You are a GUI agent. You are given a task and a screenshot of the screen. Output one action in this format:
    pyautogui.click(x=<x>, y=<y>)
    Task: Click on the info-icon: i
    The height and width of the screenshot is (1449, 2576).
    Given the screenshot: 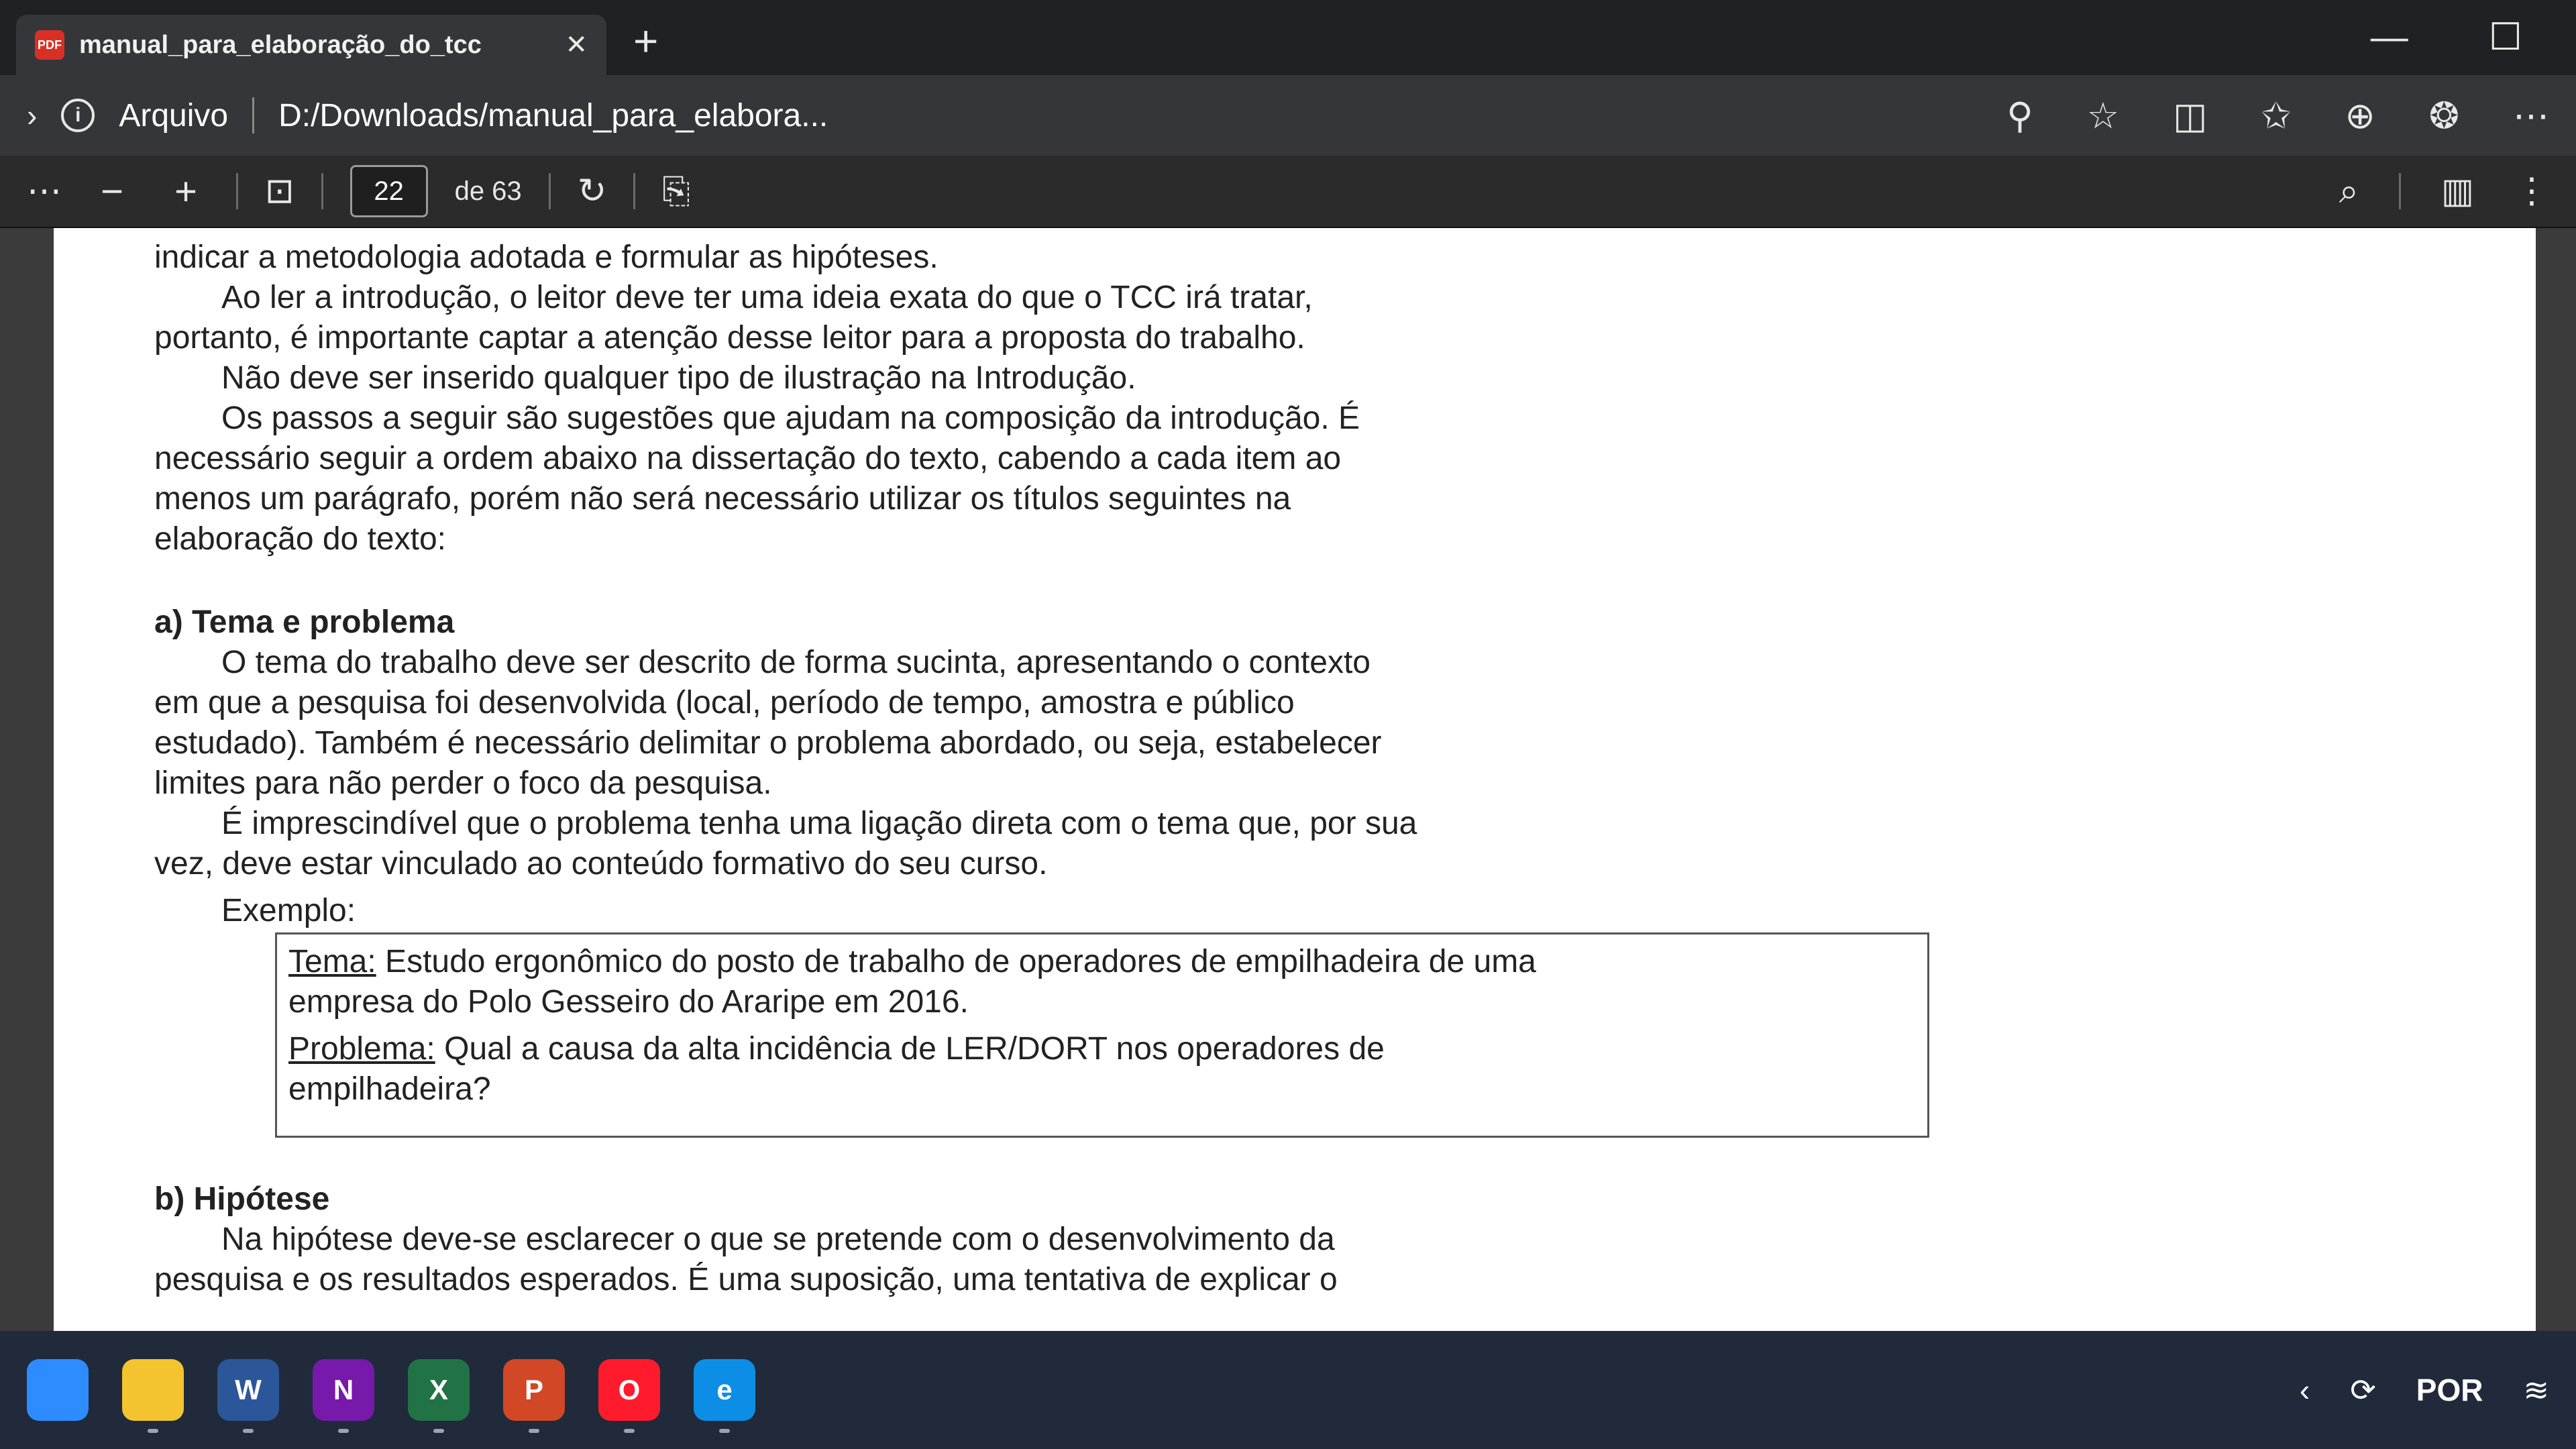 What is the action you would take?
    pyautogui.click(x=78, y=115)
    